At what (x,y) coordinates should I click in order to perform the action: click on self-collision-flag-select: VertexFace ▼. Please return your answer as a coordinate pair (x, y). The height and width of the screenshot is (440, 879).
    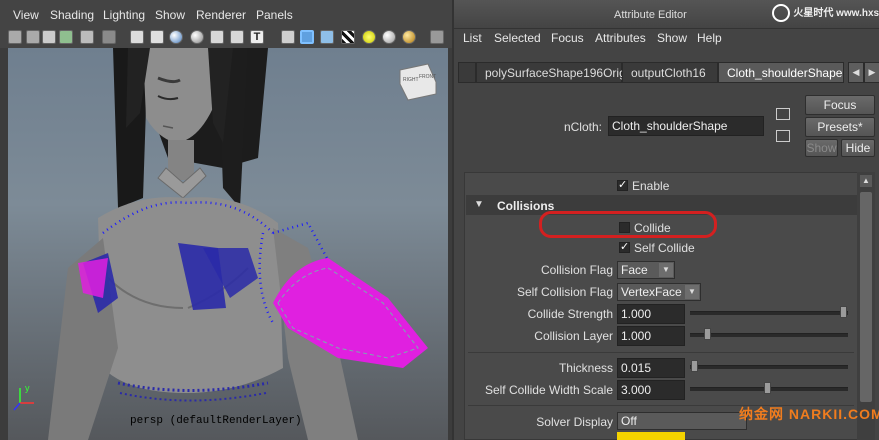
    Looking at the image, I should click on (659, 292).